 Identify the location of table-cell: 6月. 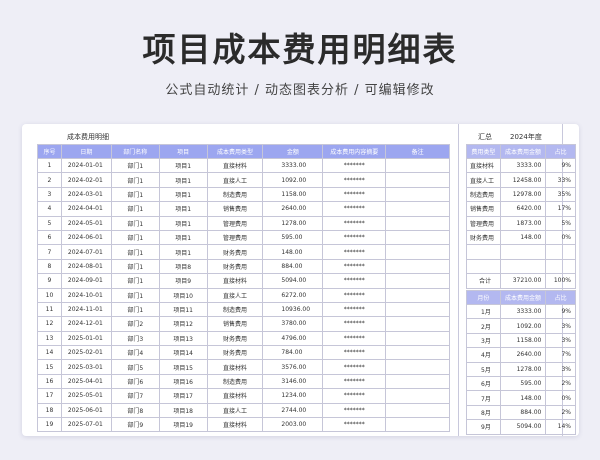
(483, 383).